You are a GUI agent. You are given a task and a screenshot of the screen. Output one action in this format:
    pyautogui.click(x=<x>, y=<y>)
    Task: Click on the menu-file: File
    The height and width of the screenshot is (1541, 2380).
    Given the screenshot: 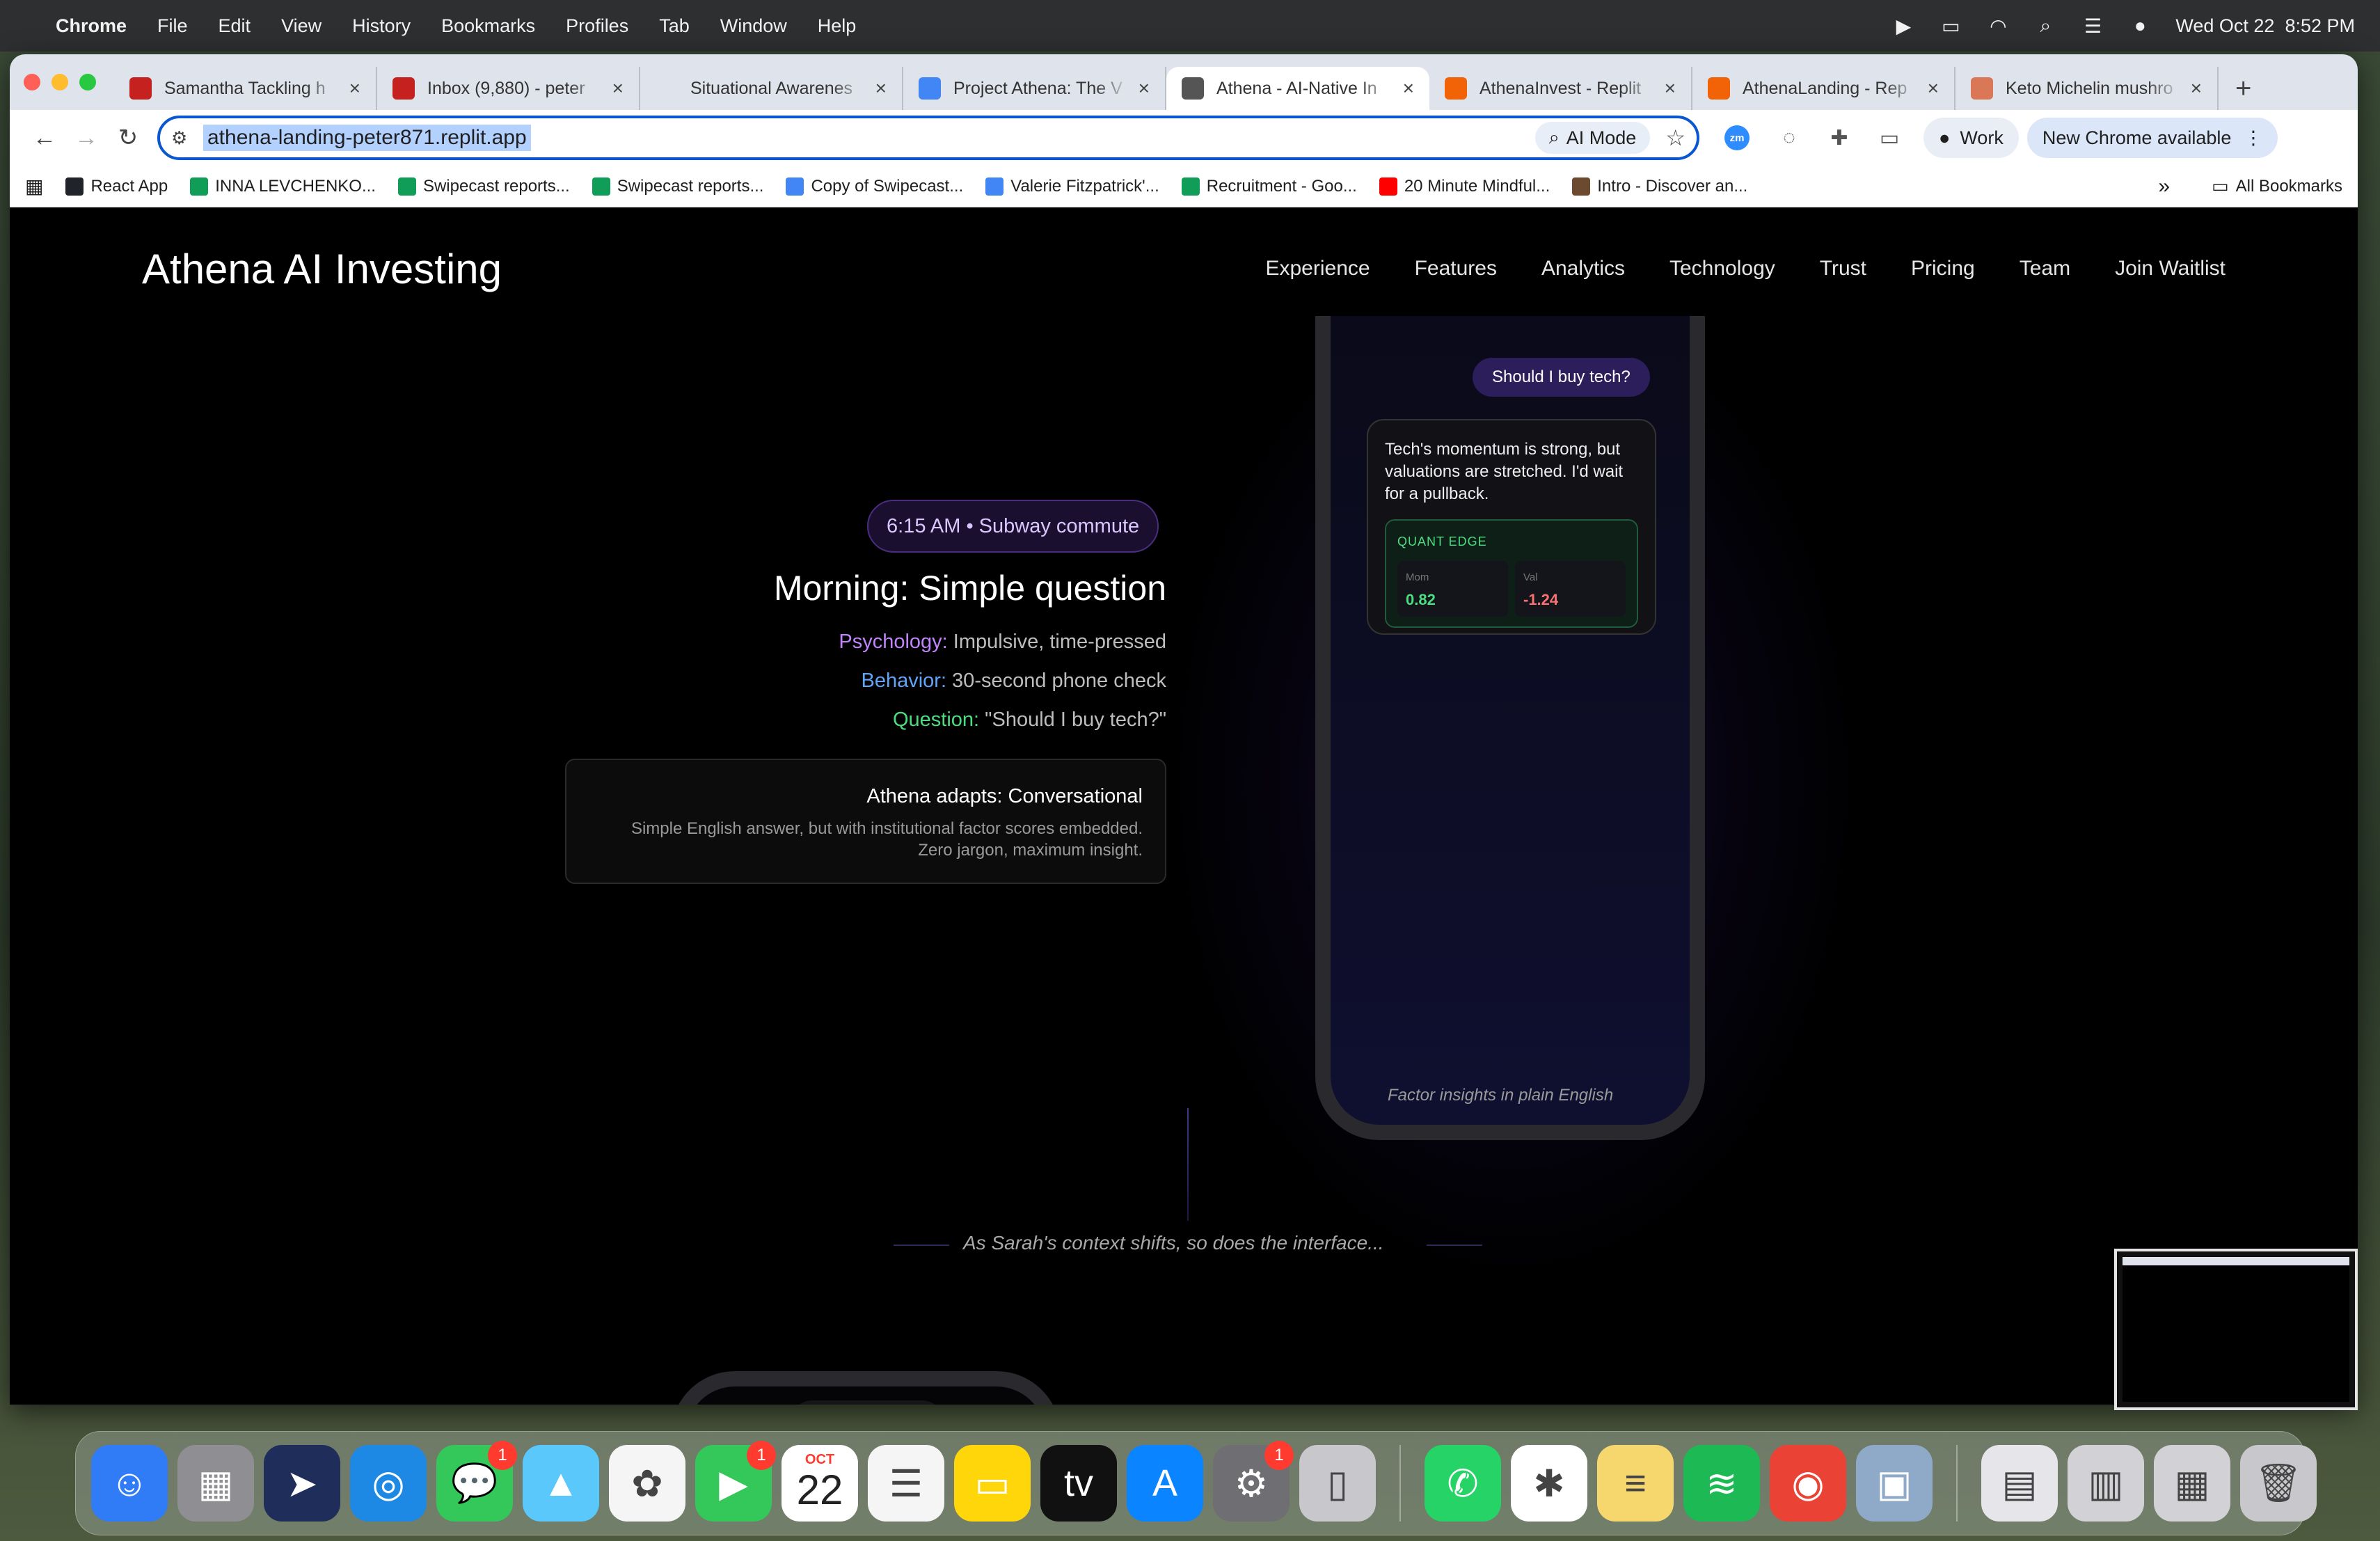 What is the action you would take?
    pyautogui.click(x=172, y=26)
    